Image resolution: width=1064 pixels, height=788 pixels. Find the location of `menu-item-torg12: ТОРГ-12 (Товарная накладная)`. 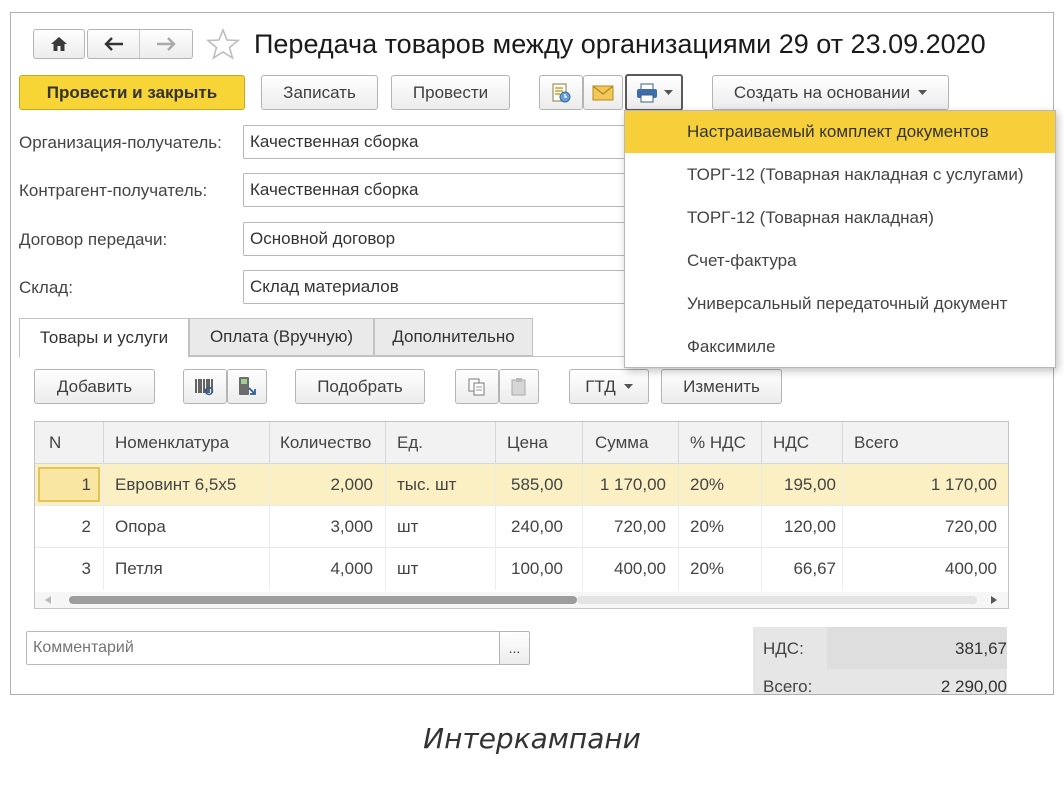

menu-item-torg12: ТОРГ-12 (Товарная накладная) is located at coordinates (840, 218).